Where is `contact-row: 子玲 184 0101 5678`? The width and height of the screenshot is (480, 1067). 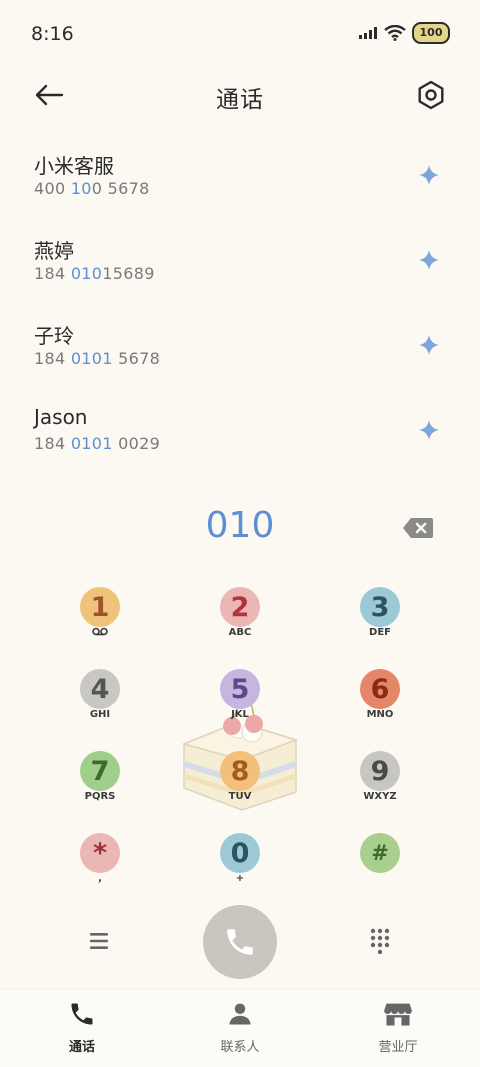
contact-row: 子玲 184 0101 5678 is located at coordinates (240, 352).